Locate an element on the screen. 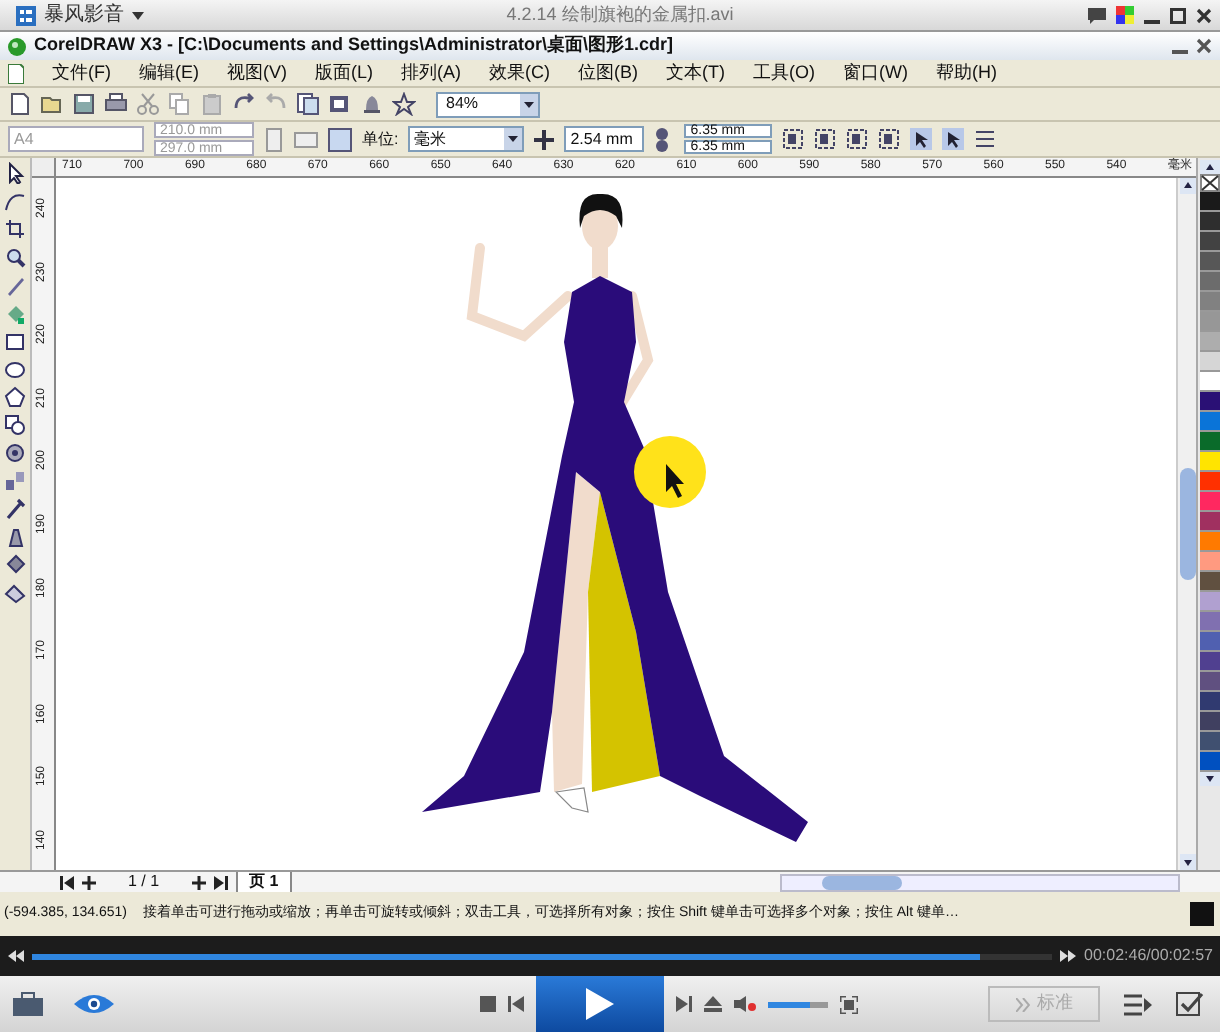 The height and width of the screenshot is (1032, 1220). menu-item: 编辑(E) is located at coordinates (169, 73).